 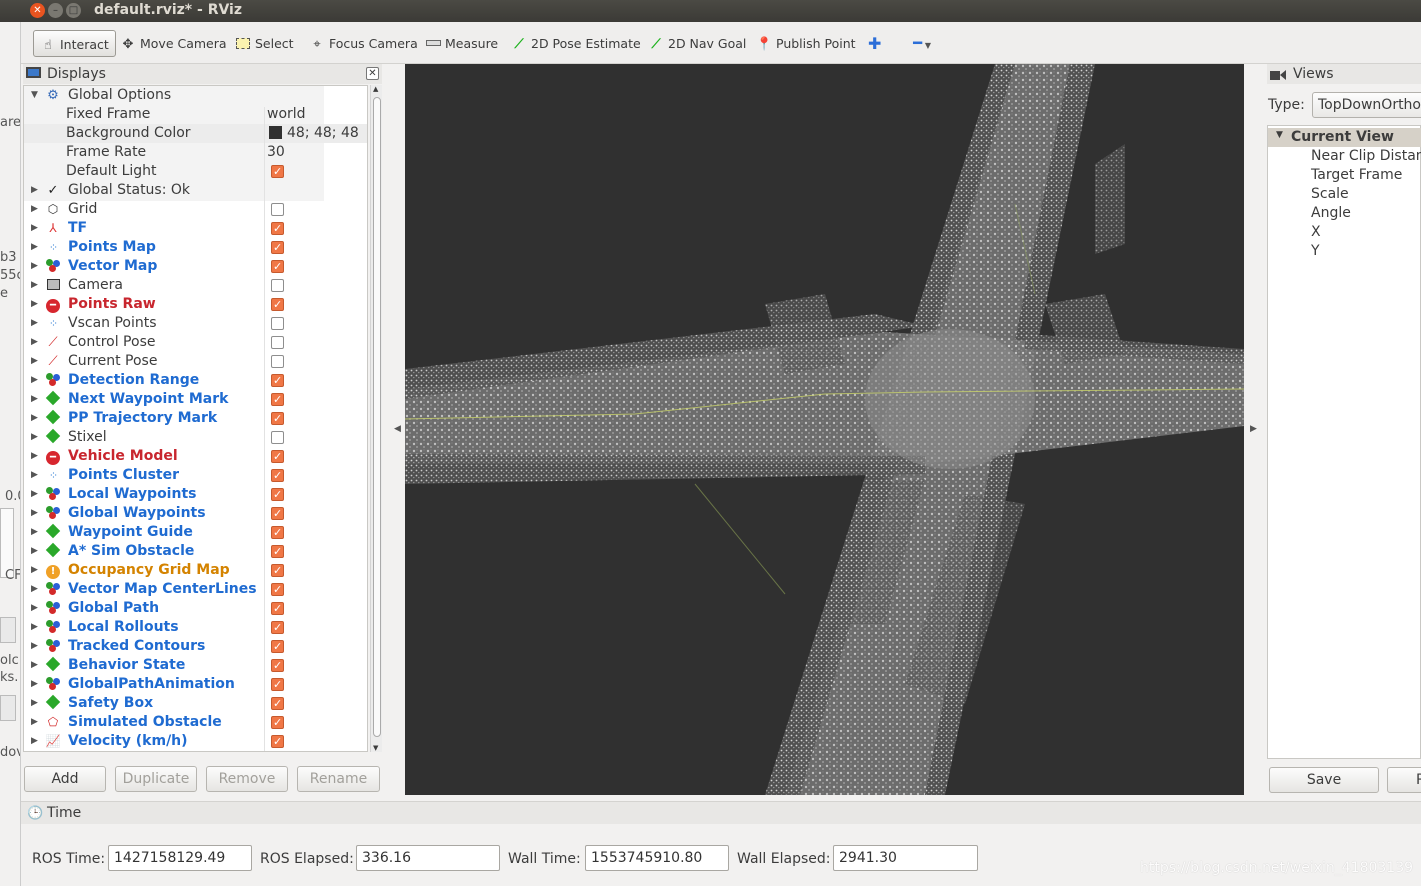 I want to click on display-item-row: ▶ Camera, so click(x=195, y=285).